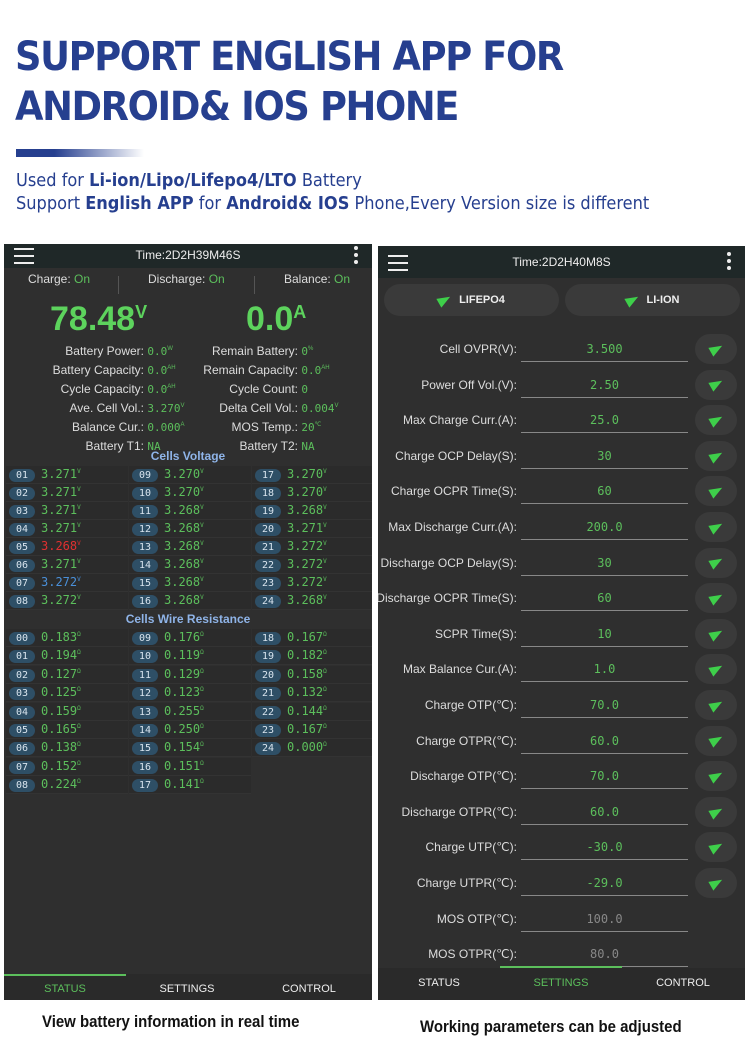 The image size is (750, 1060). What do you see at coordinates (22, 749) in the screenshot?
I see `cell-index-badge: 06` at bounding box center [22, 749].